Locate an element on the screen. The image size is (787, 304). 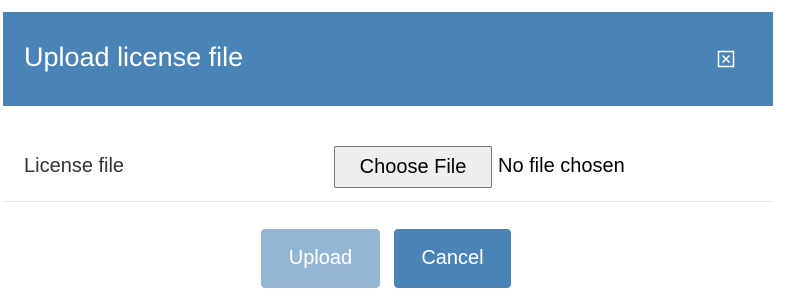
close-button is located at coordinates (726, 59).